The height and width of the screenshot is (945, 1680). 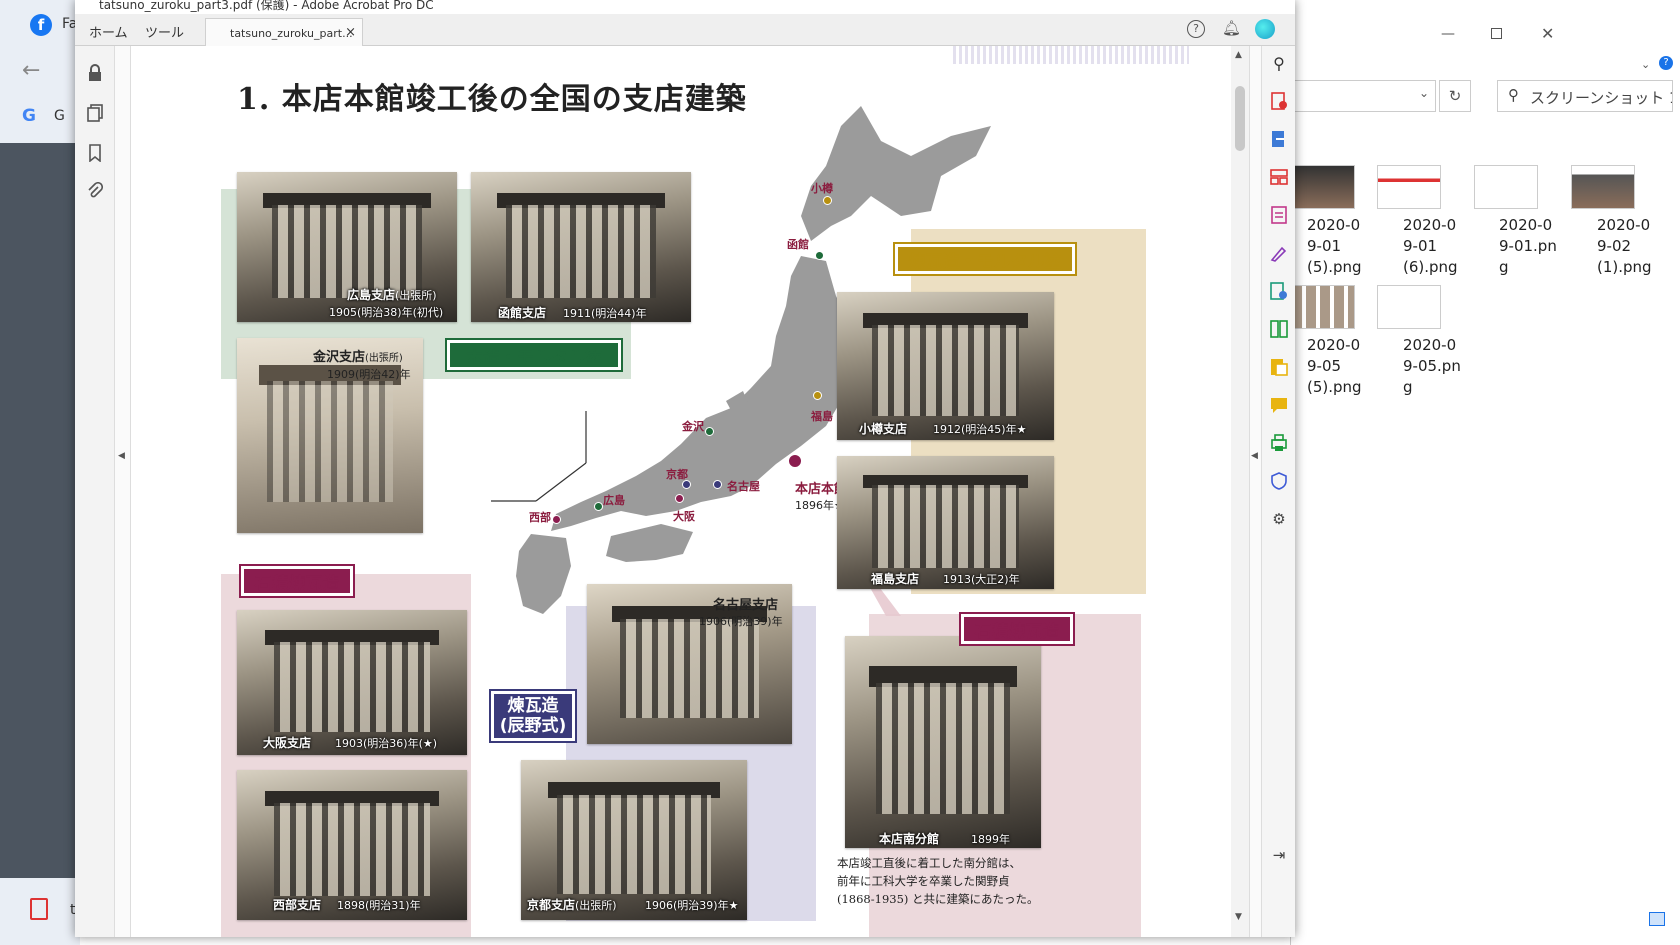 What do you see at coordinates (909, 839) in the screenshot?
I see `caption-minami: 本店南分館` at bounding box center [909, 839].